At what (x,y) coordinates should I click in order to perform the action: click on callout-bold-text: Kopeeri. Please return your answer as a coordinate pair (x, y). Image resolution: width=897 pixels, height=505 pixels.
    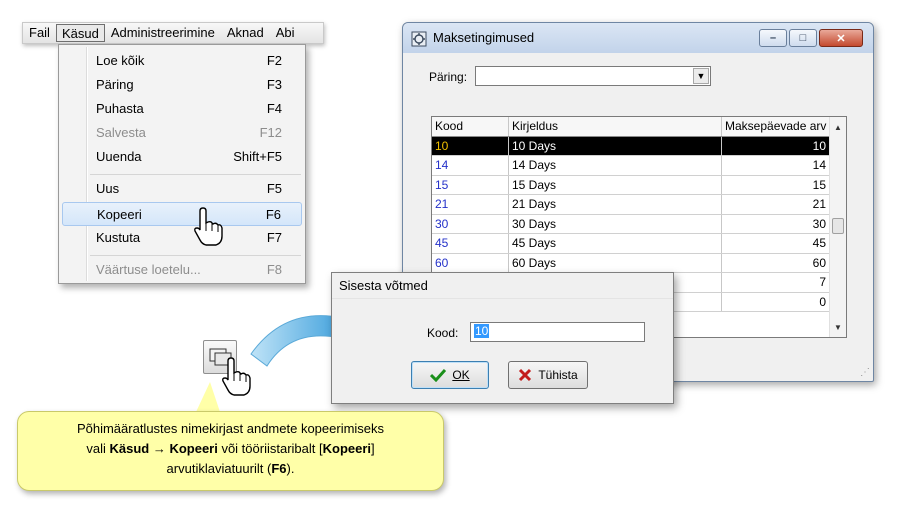
    Looking at the image, I should click on (347, 448).